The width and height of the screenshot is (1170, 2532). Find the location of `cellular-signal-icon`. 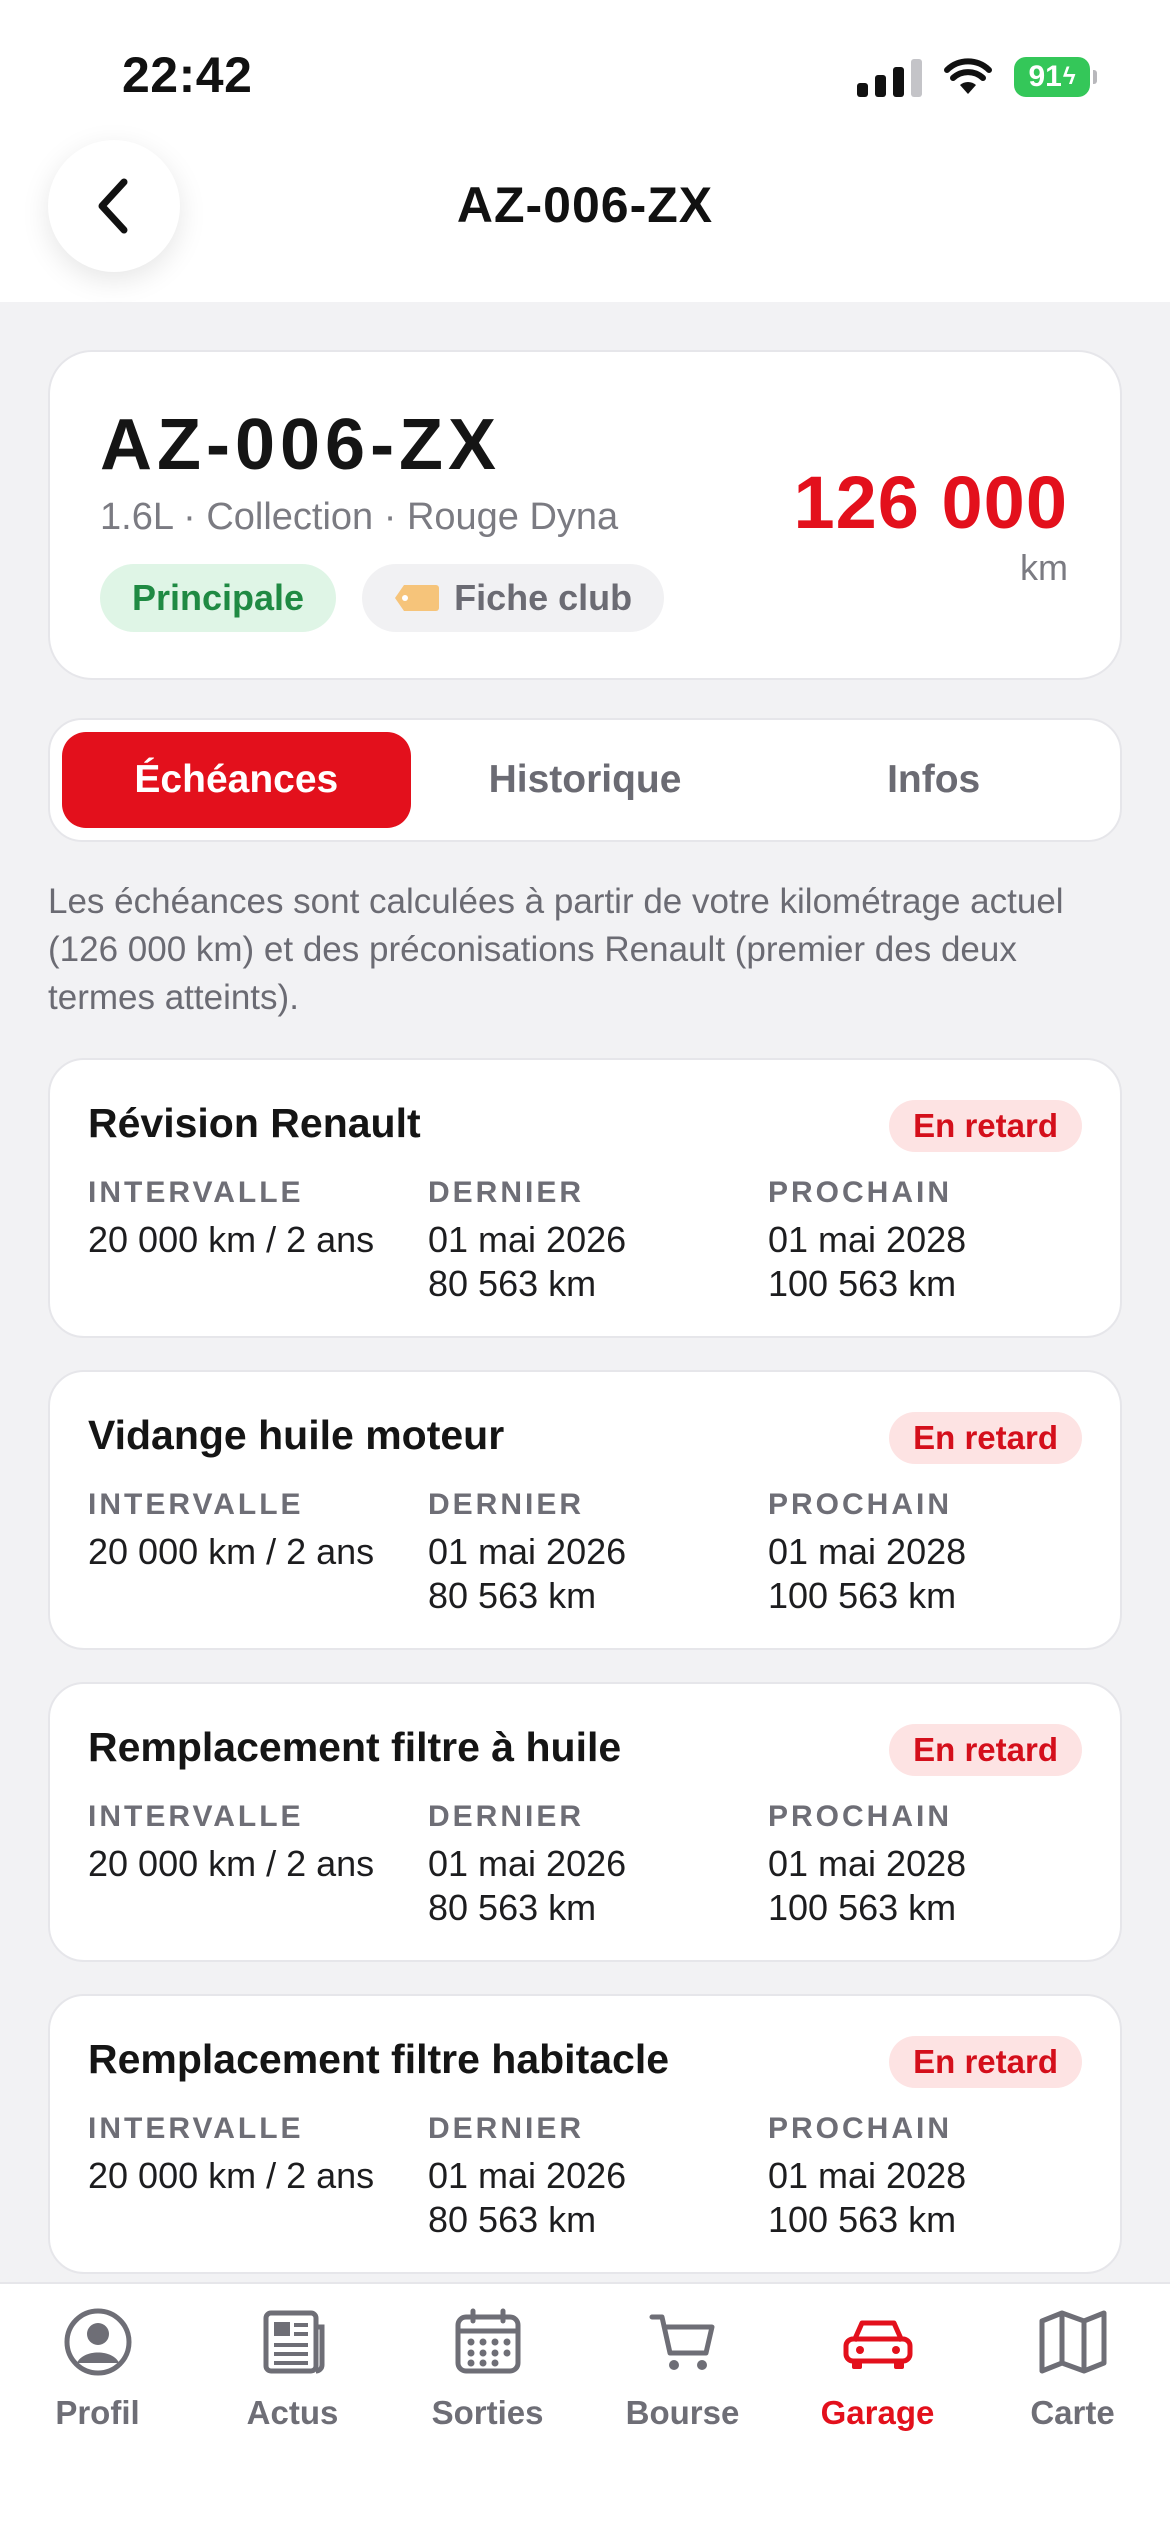

cellular-signal-icon is located at coordinates (889, 77).